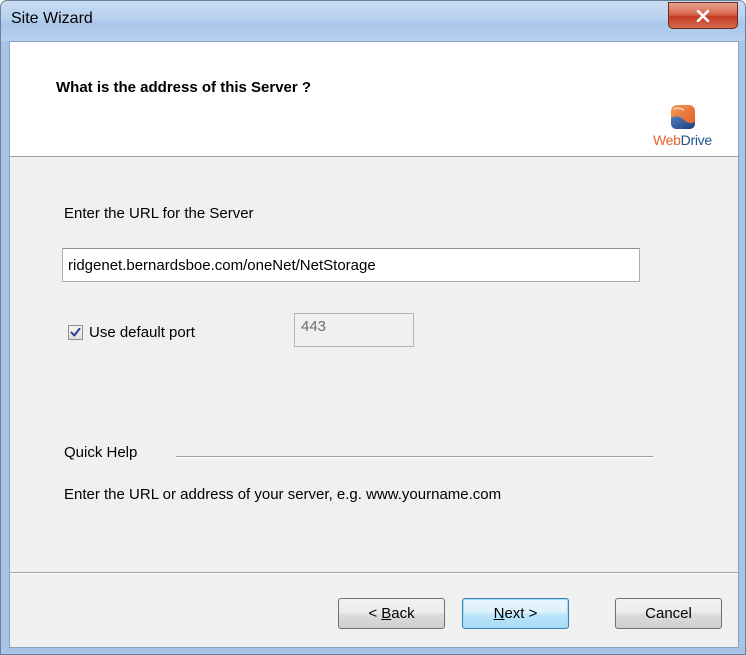  Describe the element at coordinates (515, 613) in the screenshot. I see `next-button: Next >` at that location.